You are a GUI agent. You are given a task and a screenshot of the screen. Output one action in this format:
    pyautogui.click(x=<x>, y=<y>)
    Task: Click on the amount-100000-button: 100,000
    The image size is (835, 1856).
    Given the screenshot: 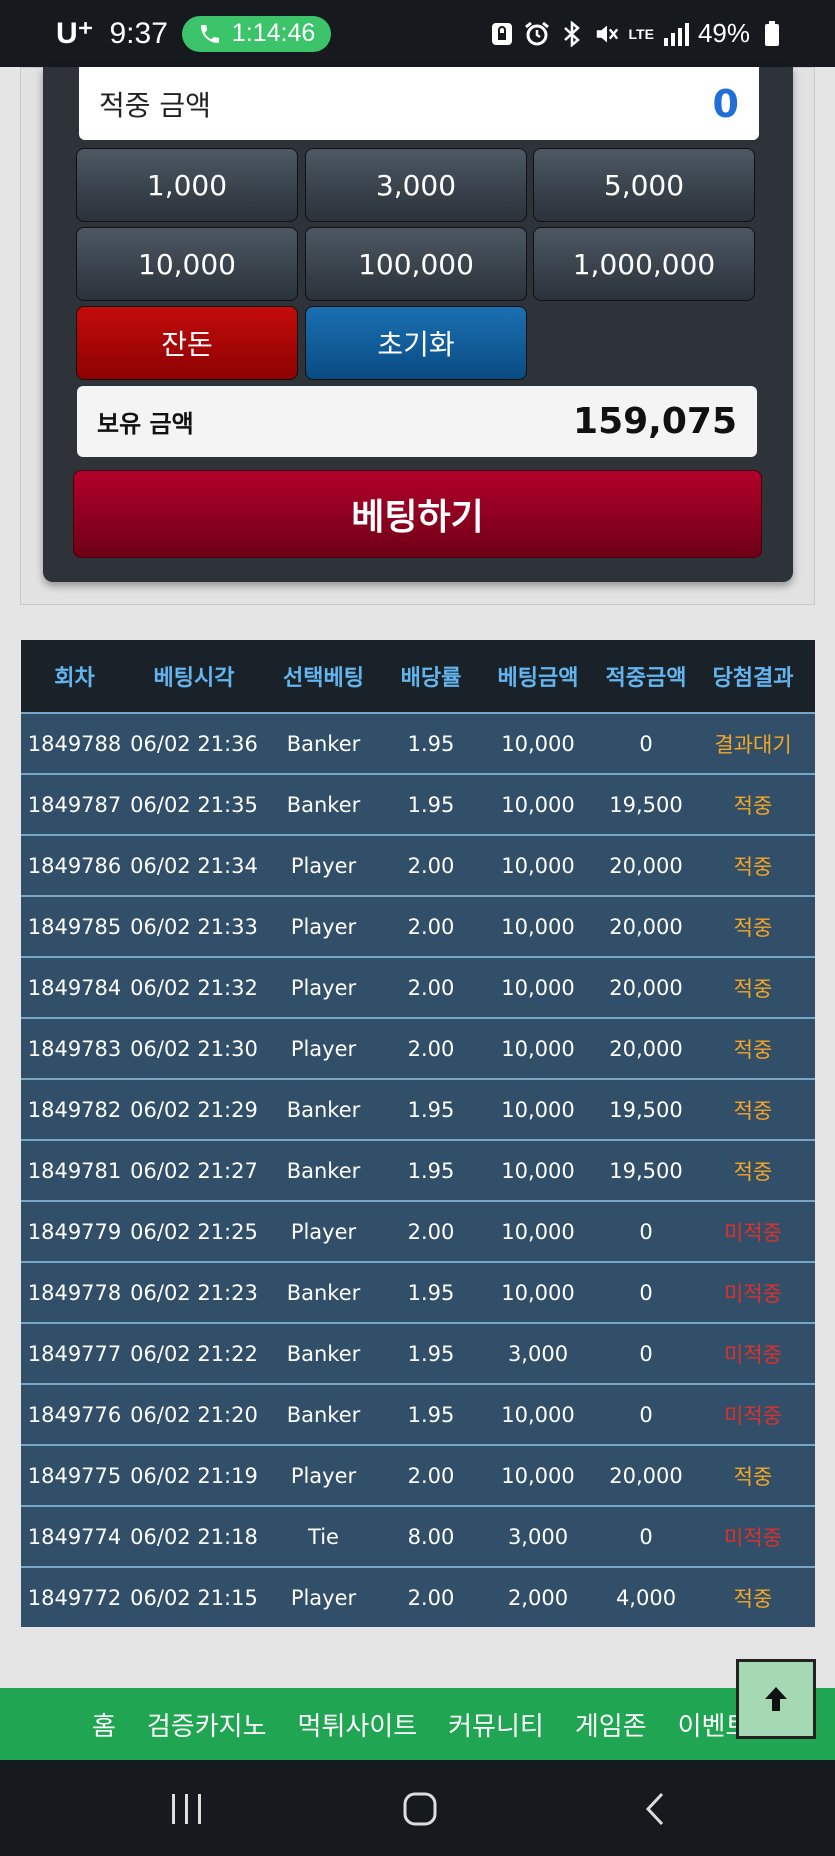 What is the action you would take?
    pyautogui.click(x=416, y=264)
    